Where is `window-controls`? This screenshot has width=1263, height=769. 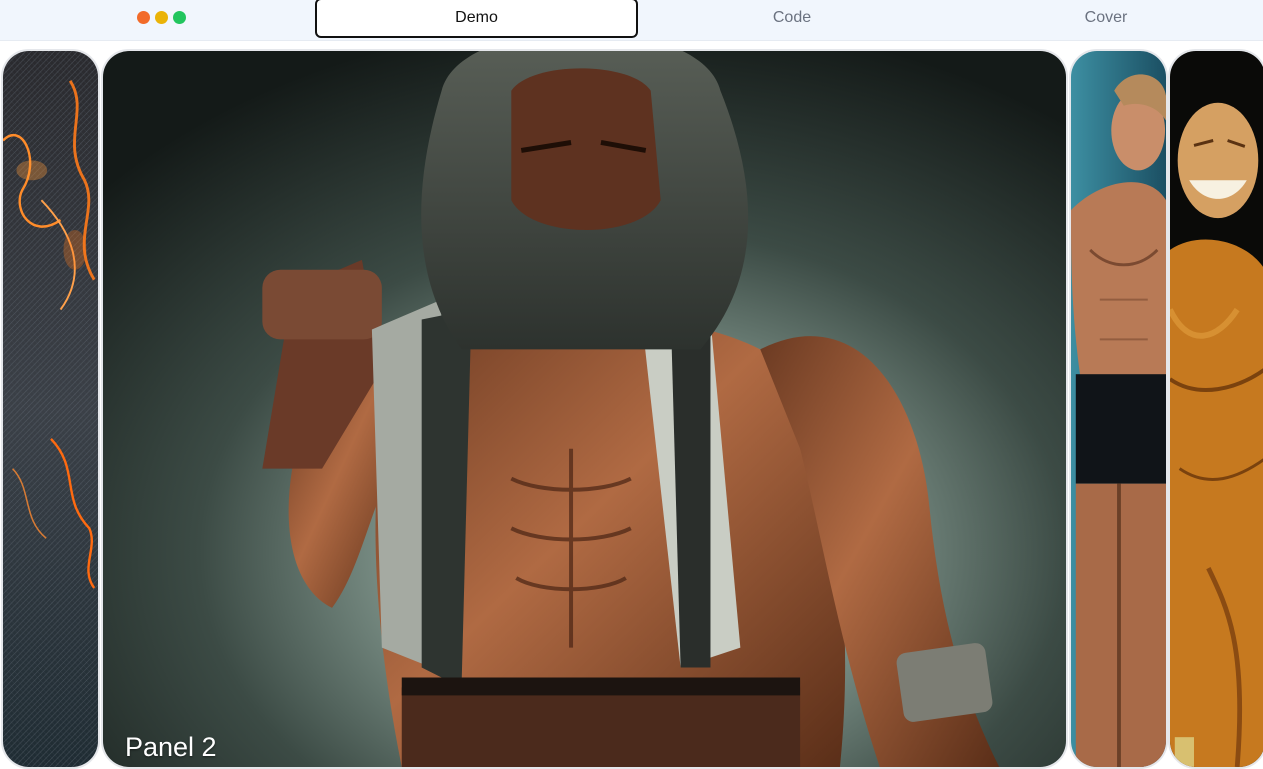 window-controls is located at coordinates (161, 17).